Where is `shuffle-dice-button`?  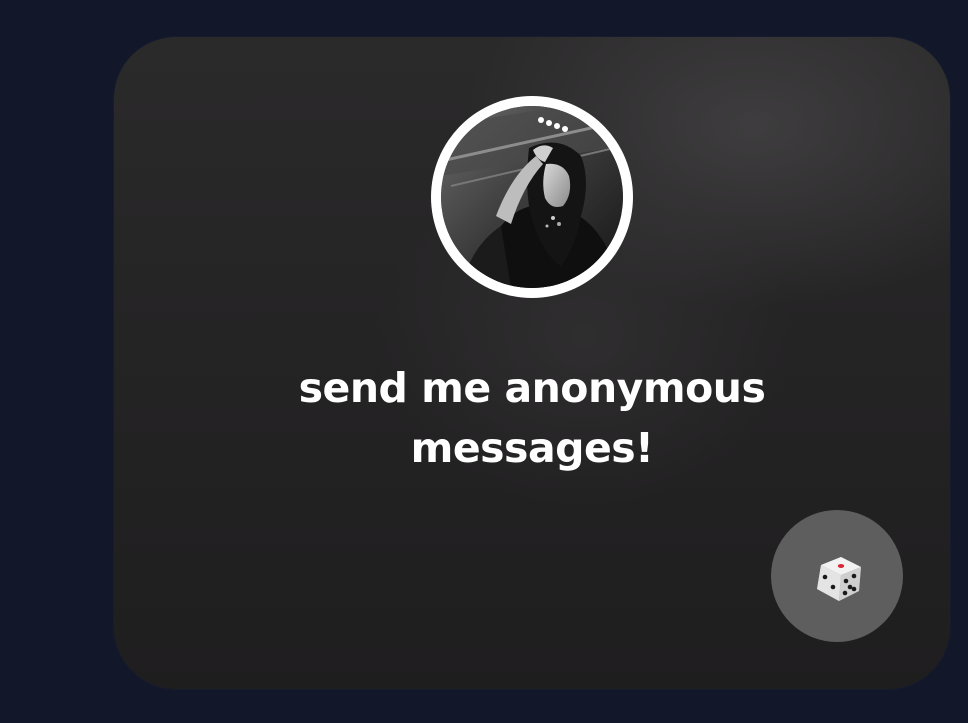 shuffle-dice-button is located at coordinates (837, 576).